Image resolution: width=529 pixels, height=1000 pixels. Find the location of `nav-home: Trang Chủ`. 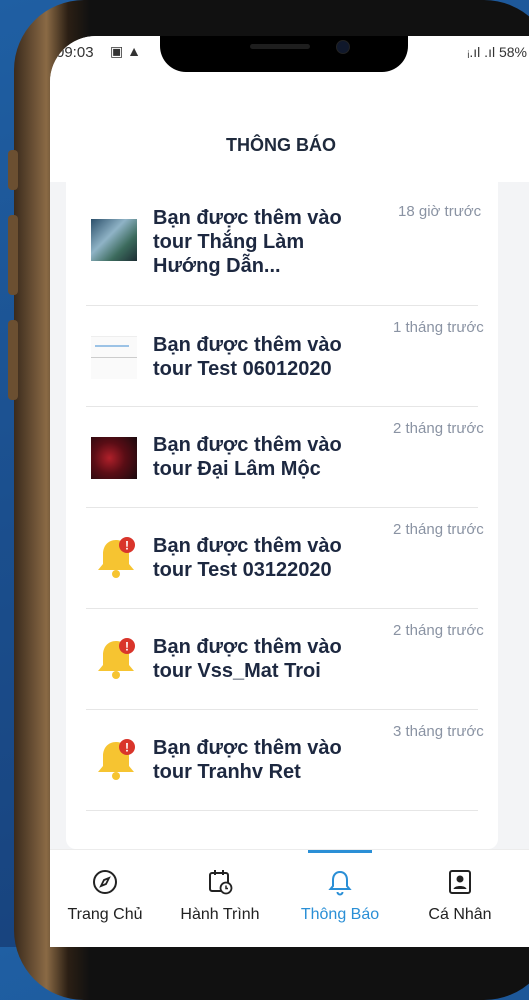

nav-home: Trang Chủ is located at coordinates (105, 896).